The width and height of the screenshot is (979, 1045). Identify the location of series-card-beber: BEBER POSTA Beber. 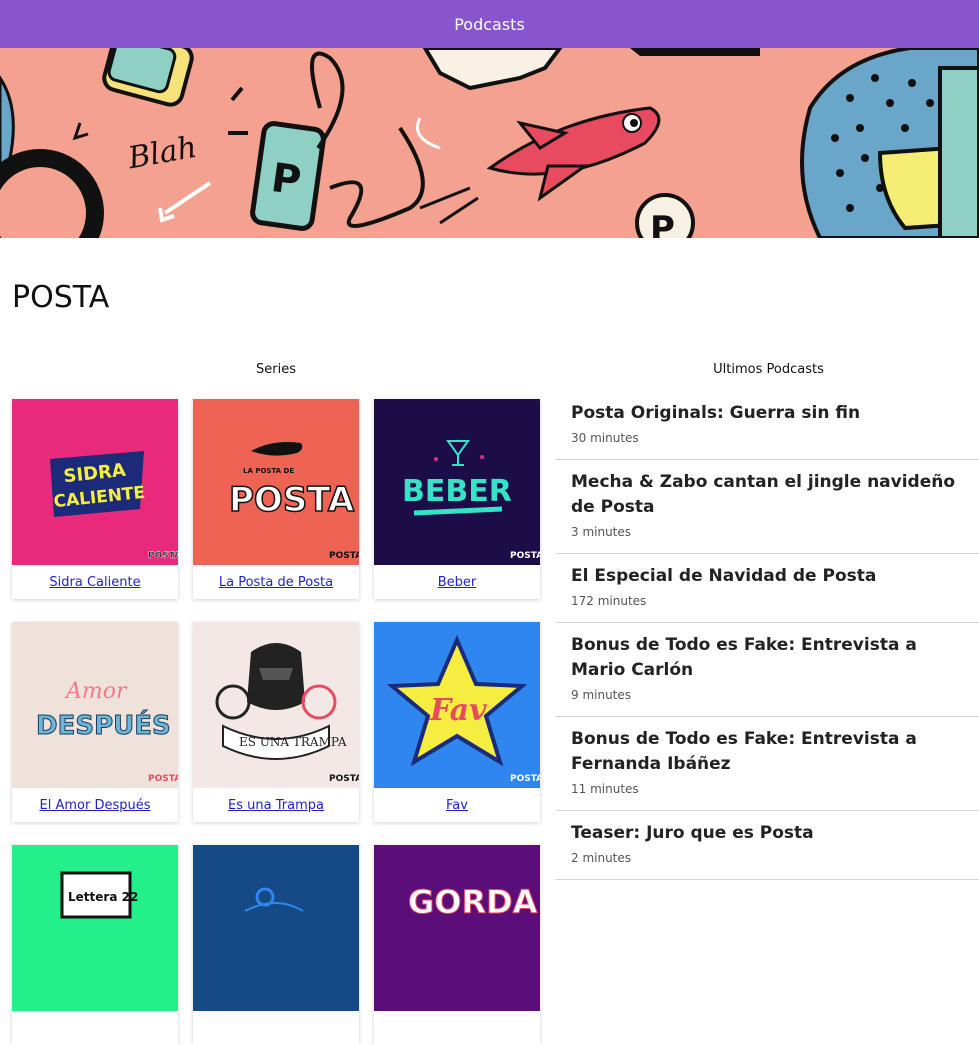
(457, 499).